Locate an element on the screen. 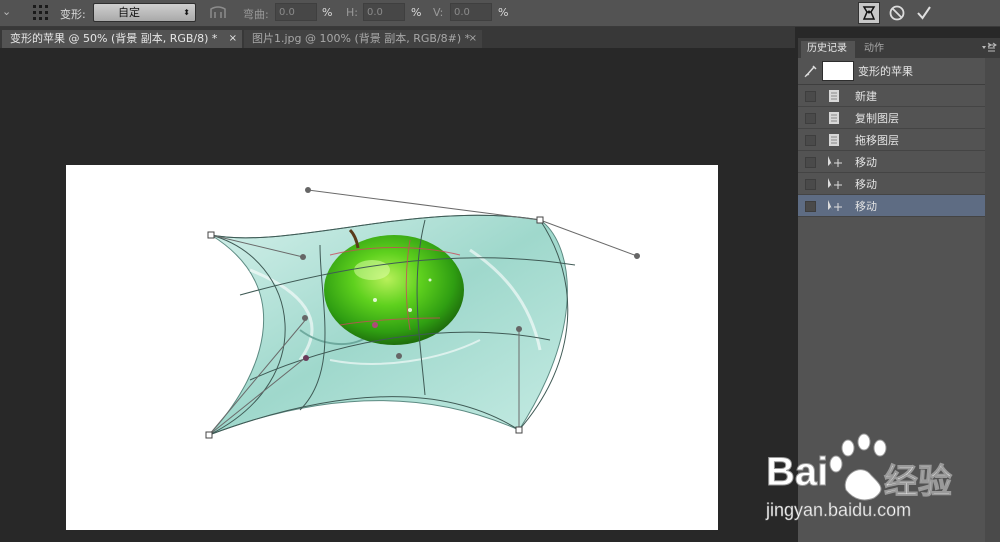 The width and height of the screenshot is (1000, 542). panel-collapse-icon is located at coordinates (992, 43).